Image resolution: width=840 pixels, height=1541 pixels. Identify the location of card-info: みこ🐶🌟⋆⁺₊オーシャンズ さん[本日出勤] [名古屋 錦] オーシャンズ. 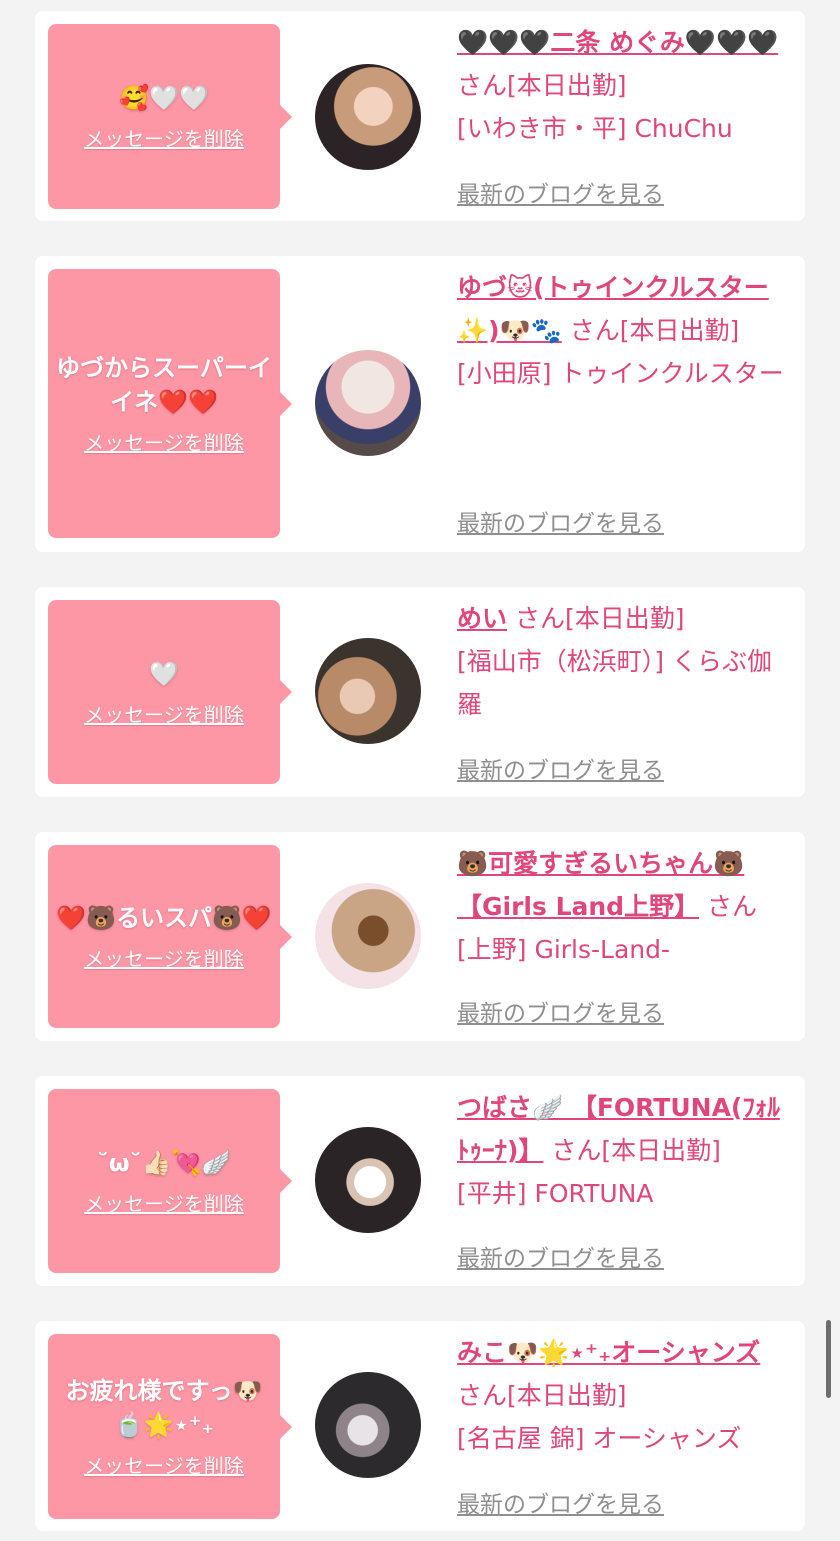
(623, 1395).